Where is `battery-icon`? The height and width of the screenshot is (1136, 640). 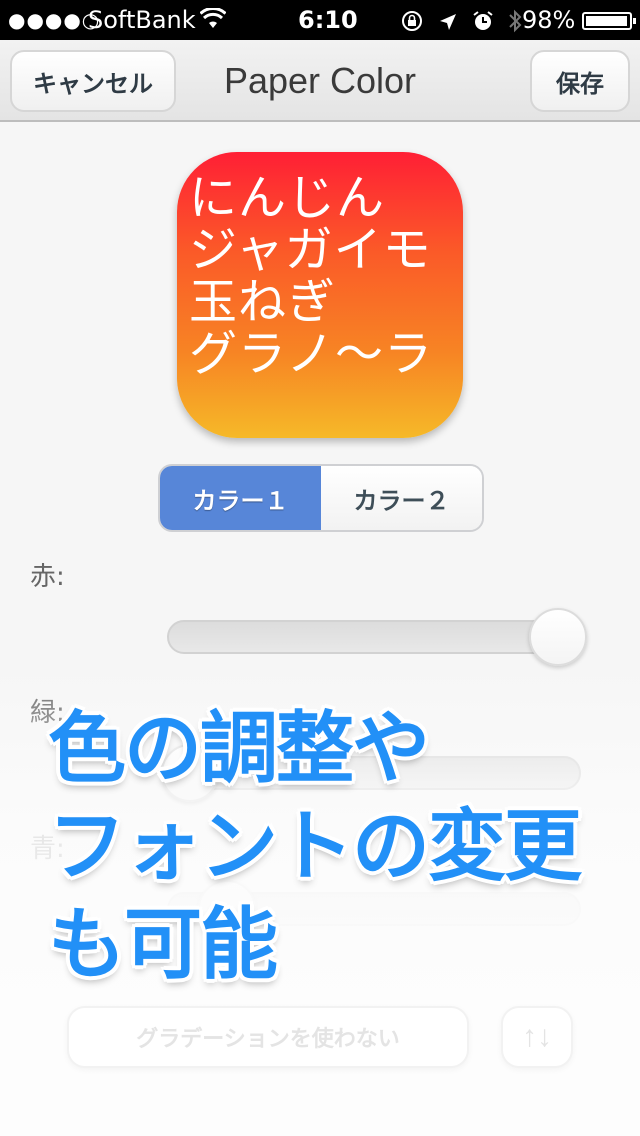 battery-icon is located at coordinates (609, 21).